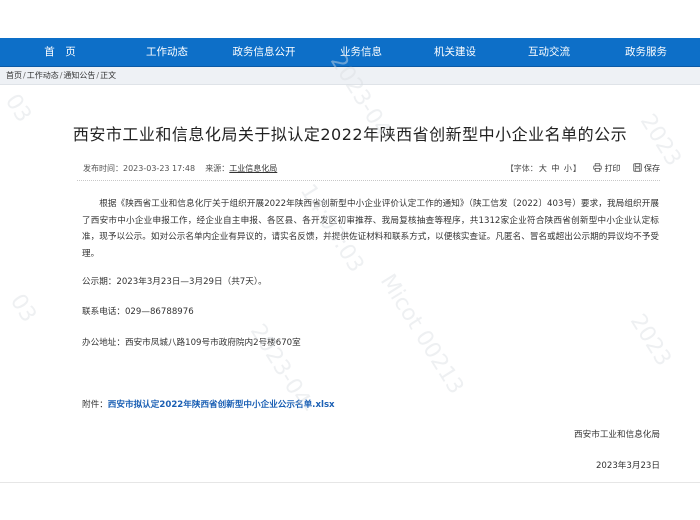  Describe the element at coordinates (652, 168) in the screenshot. I see `save-label: 保存` at that location.